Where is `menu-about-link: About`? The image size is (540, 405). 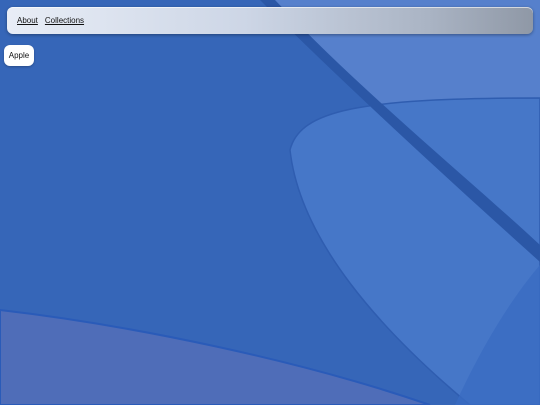 menu-about-link: About is located at coordinates (27, 20).